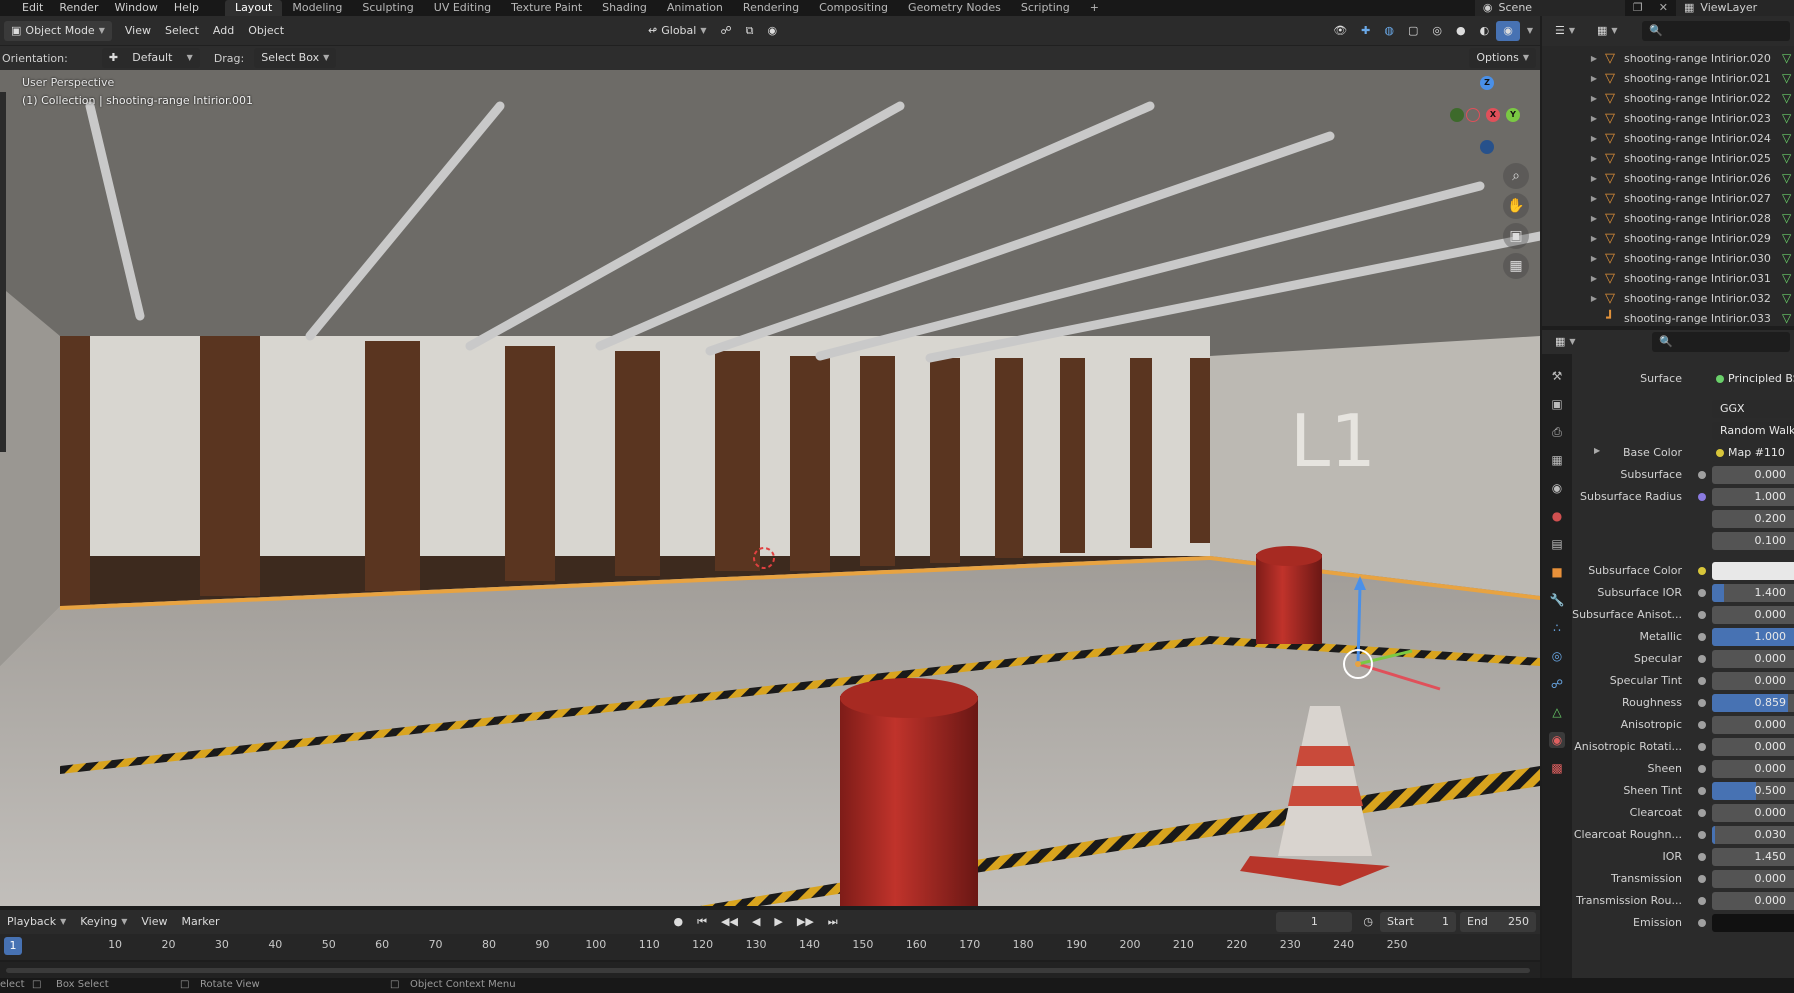 This screenshot has width=1794, height=993. Describe the element at coordinates (1668, 58) in the screenshot. I see `outliner-item: ▶ ▽ shooting-range Intirior.020 ▽` at that location.